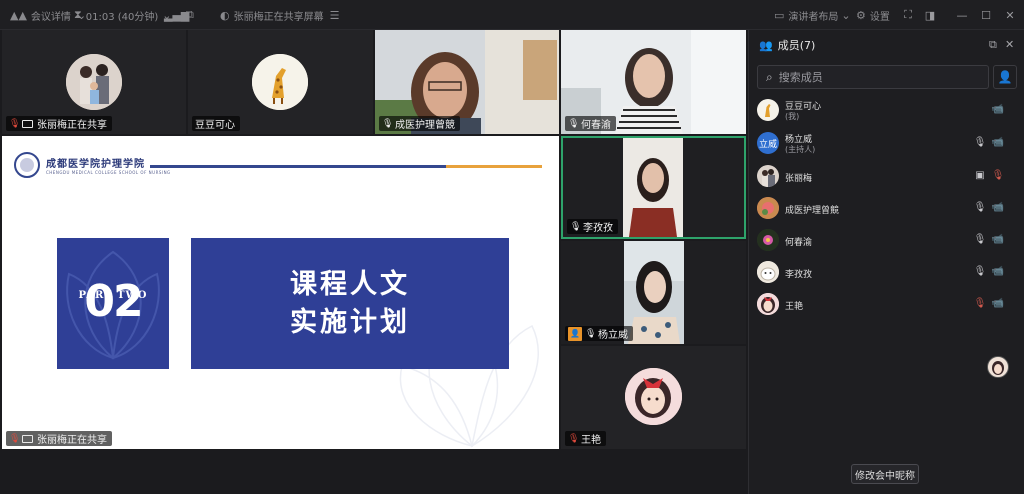 This screenshot has height=494, width=1024. Describe the element at coordinates (980, 175) in the screenshot. I see `screen-share-icon: ▣` at that location.